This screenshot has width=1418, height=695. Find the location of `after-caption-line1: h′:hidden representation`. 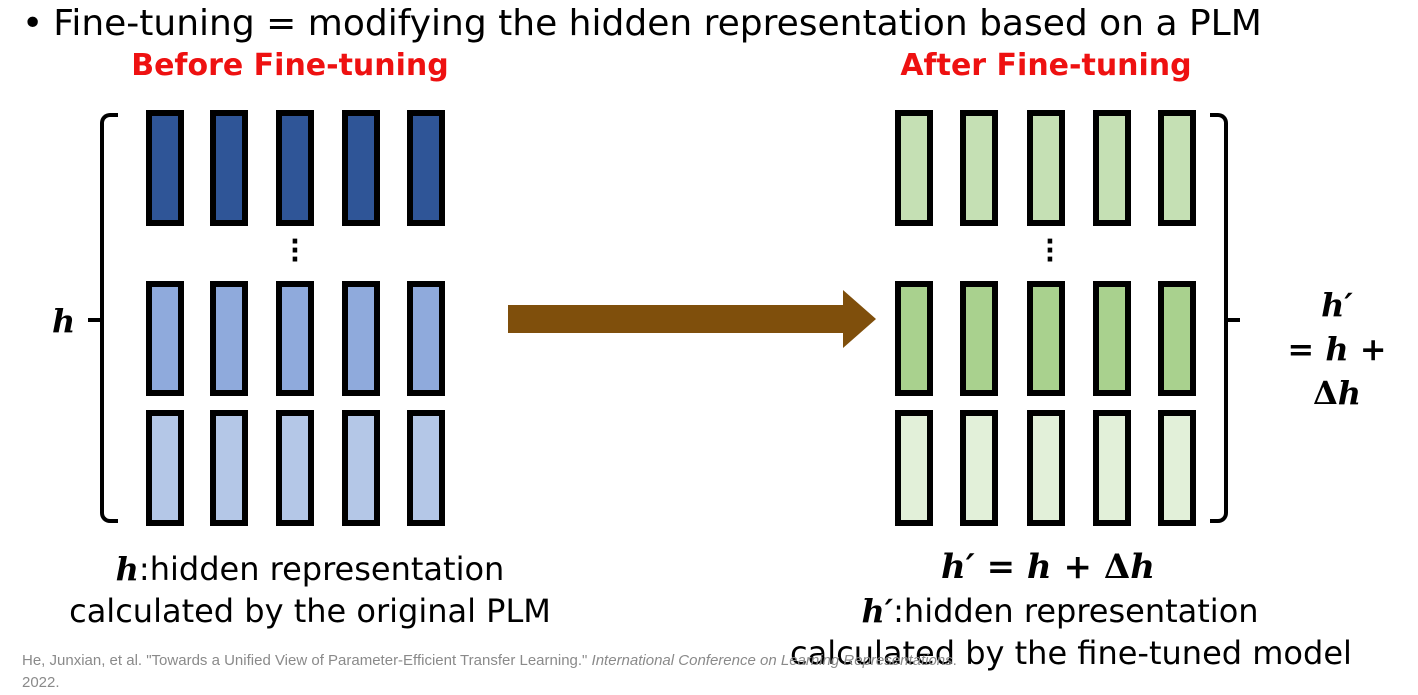

after-caption-line1: h′:hidden representation is located at coordinates (1060, 611).